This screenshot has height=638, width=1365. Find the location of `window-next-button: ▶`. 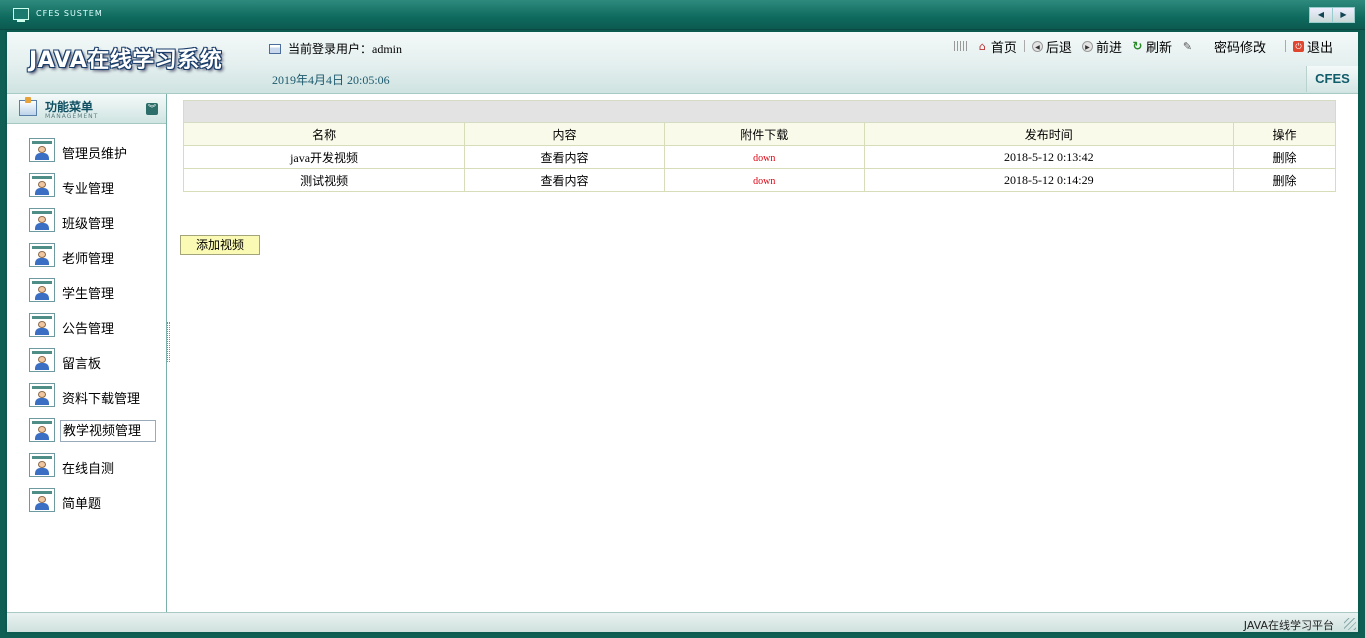

window-next-button: ▶ is located at coordinates (1343, 15).